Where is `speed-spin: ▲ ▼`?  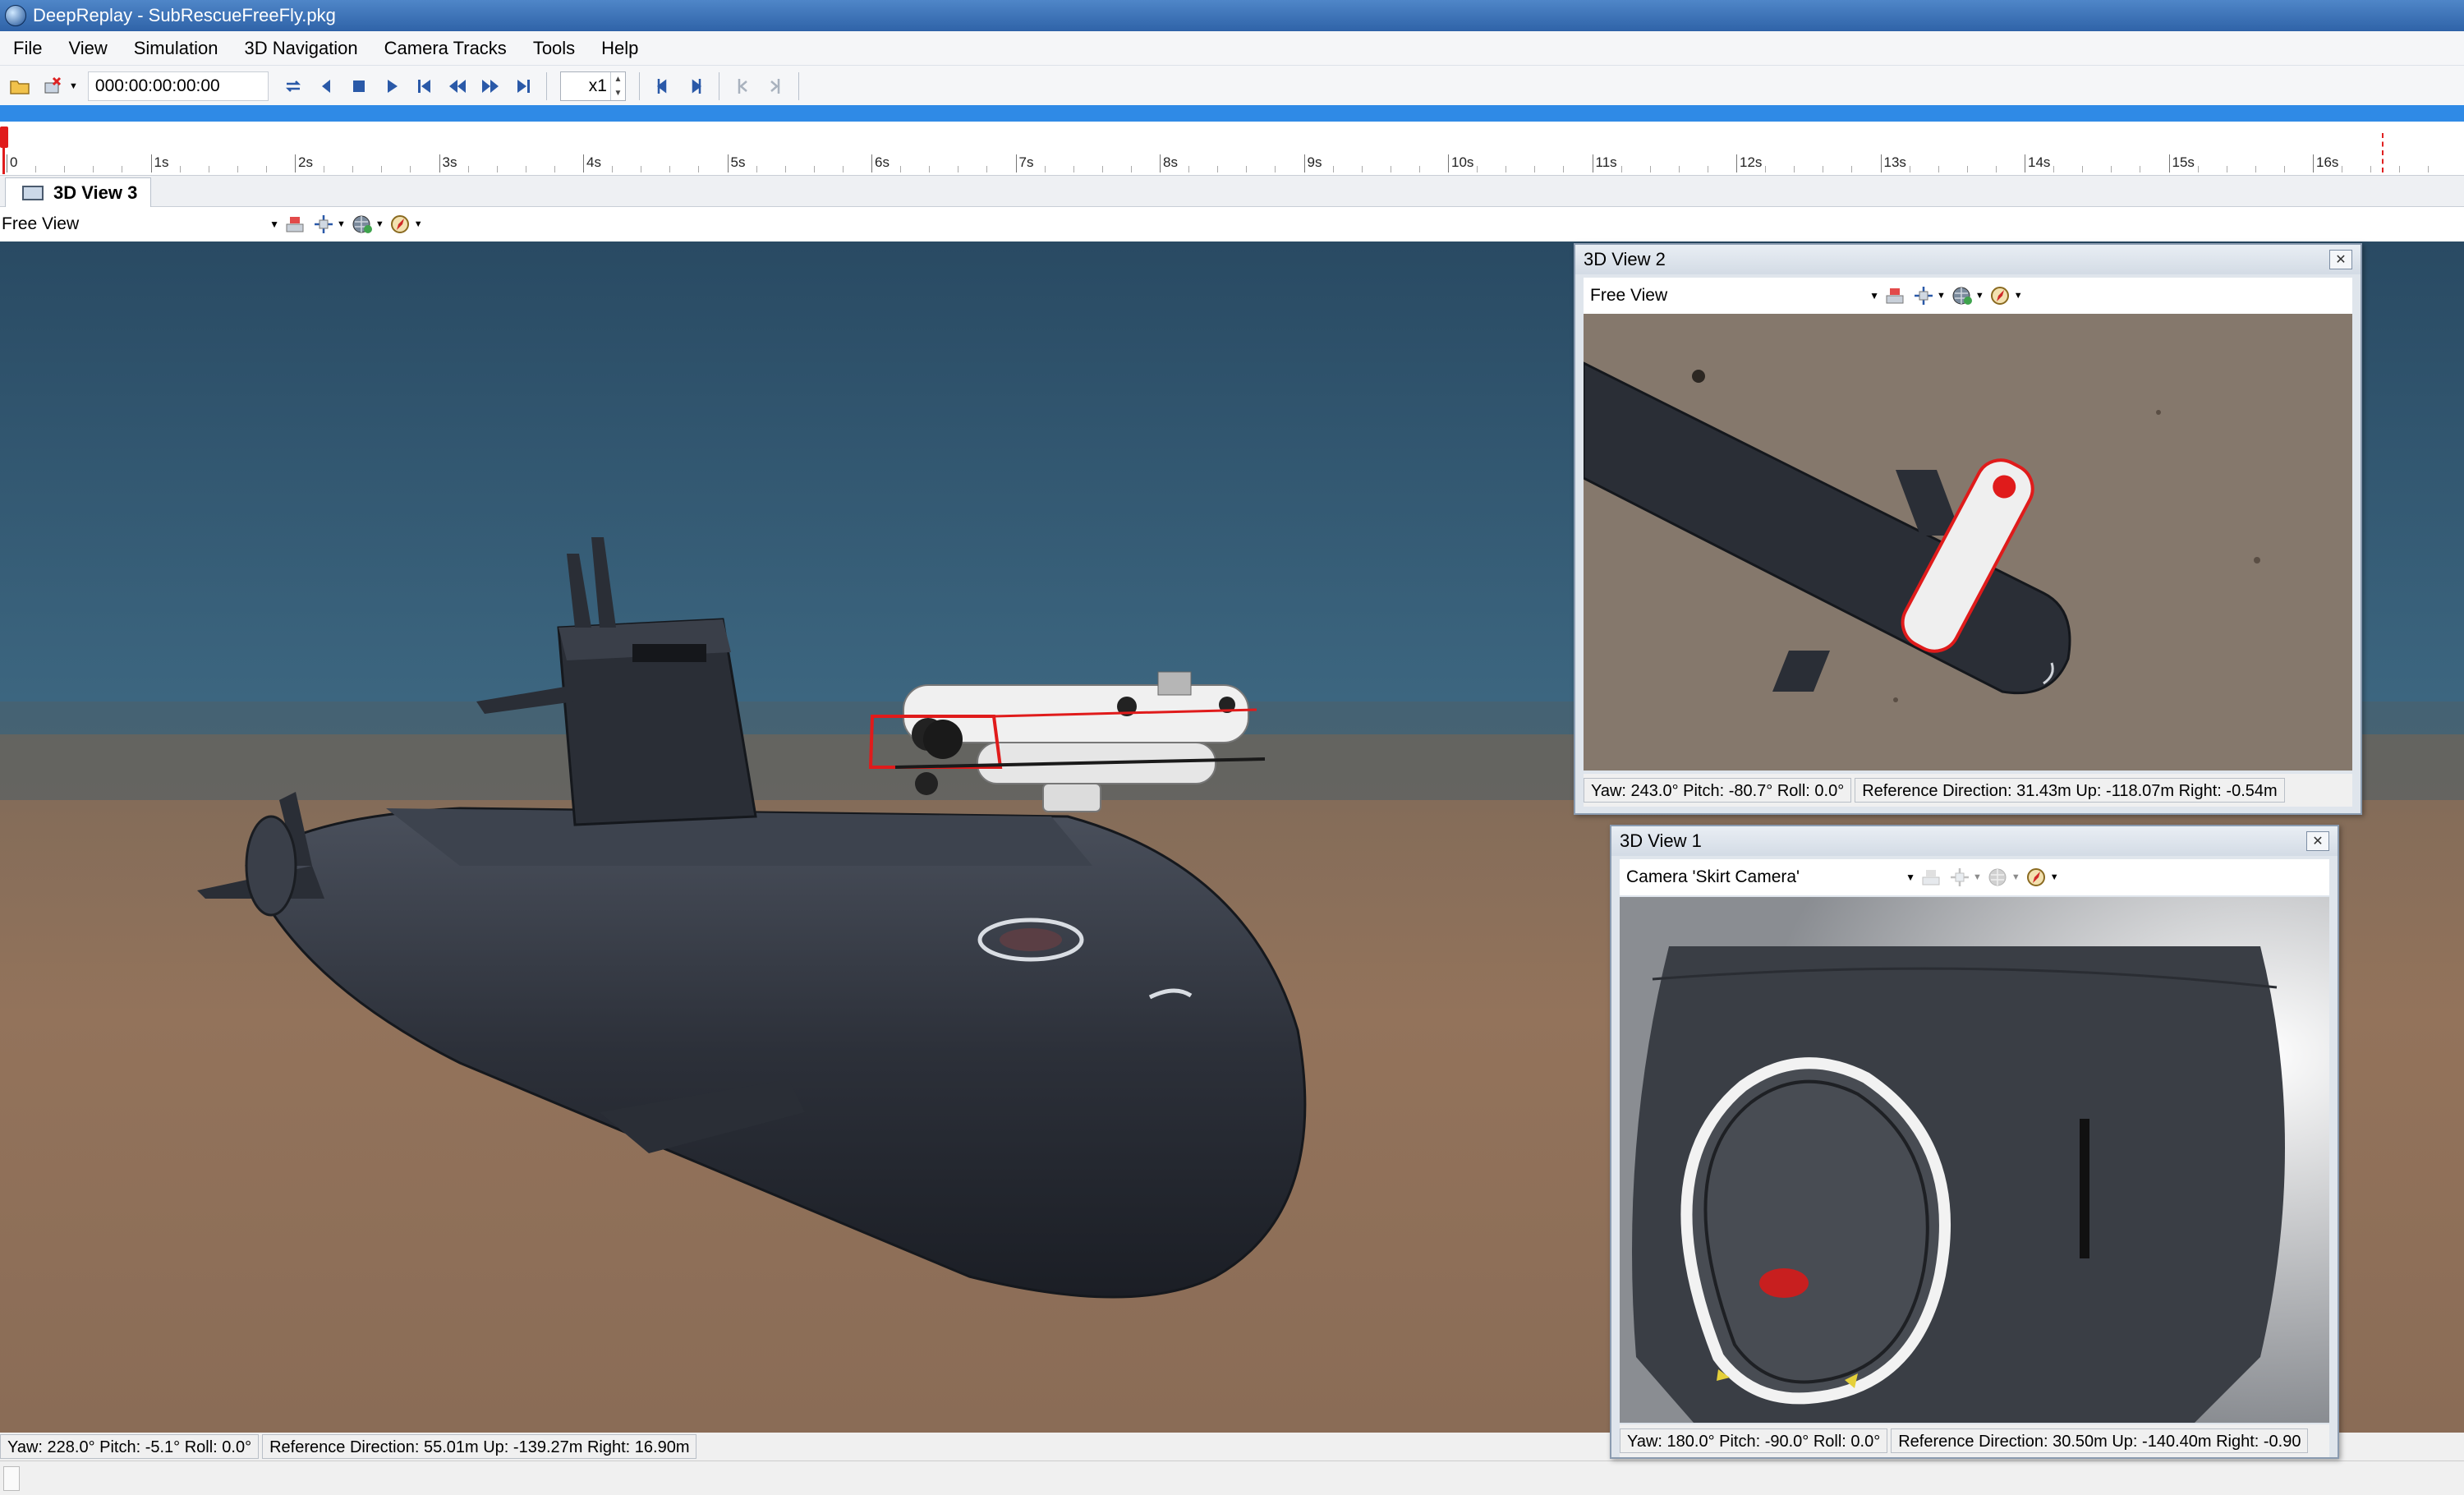 speed-spin: ▲ ▼ is located at coordinates (617, 85).